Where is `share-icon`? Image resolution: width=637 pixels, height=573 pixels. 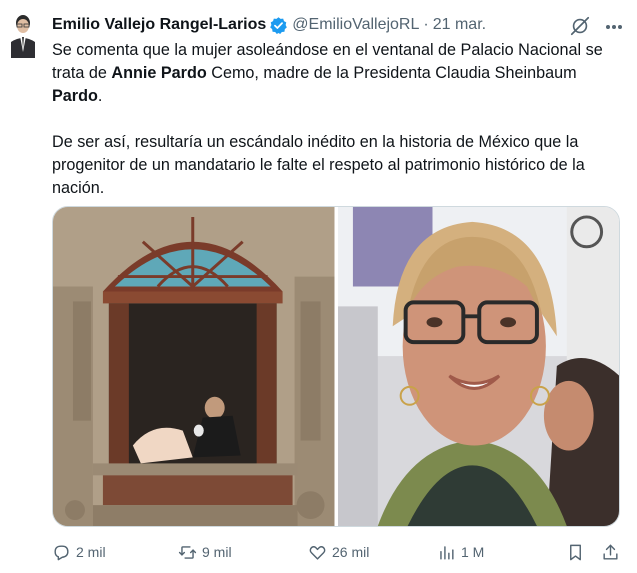
share-icon is located at coordinates (610, 552).